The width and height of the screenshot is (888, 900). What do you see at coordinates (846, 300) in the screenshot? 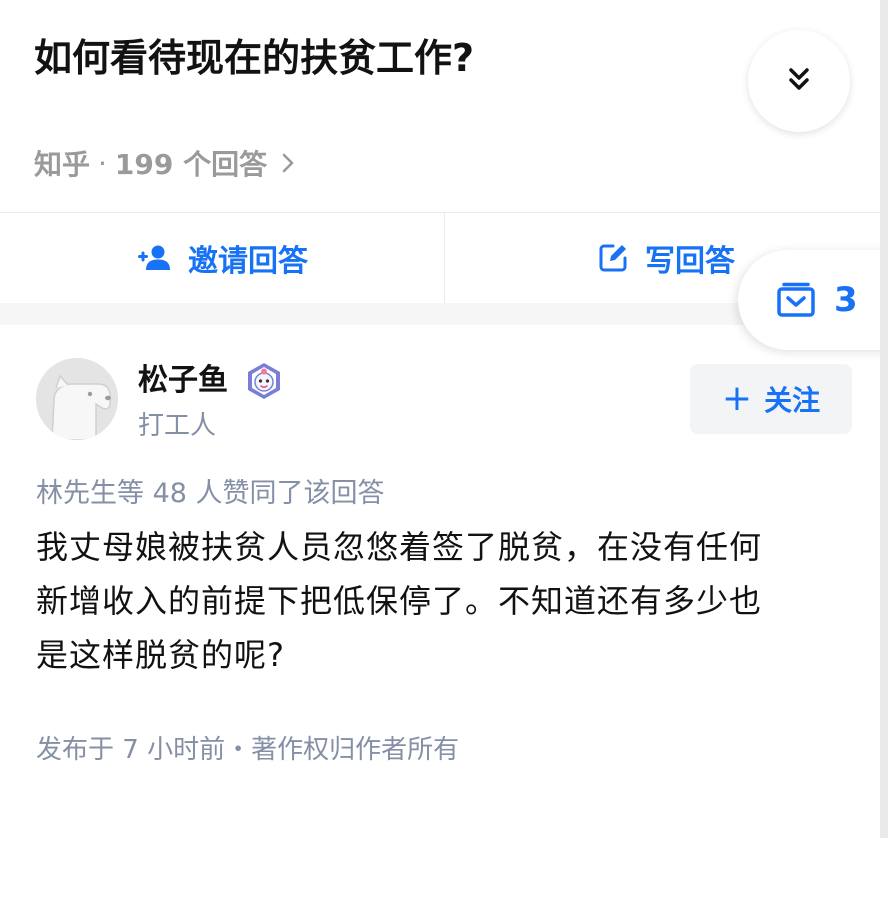
I see `favorites-count: 3` at bounding box center [846, 300].